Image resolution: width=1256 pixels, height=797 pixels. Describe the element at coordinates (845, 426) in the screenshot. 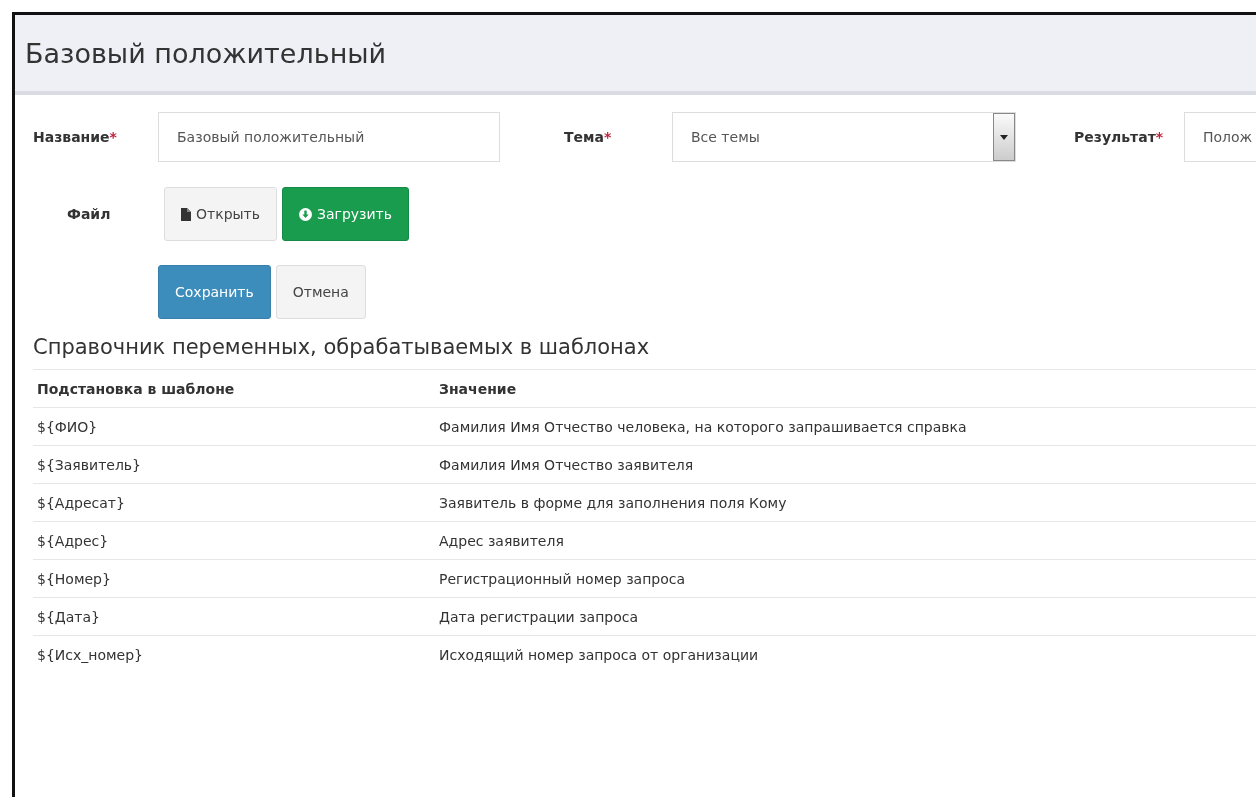

I see `table-cell: Фамилия Имя Отчество человека, на которого запрашивается справка` at that location.